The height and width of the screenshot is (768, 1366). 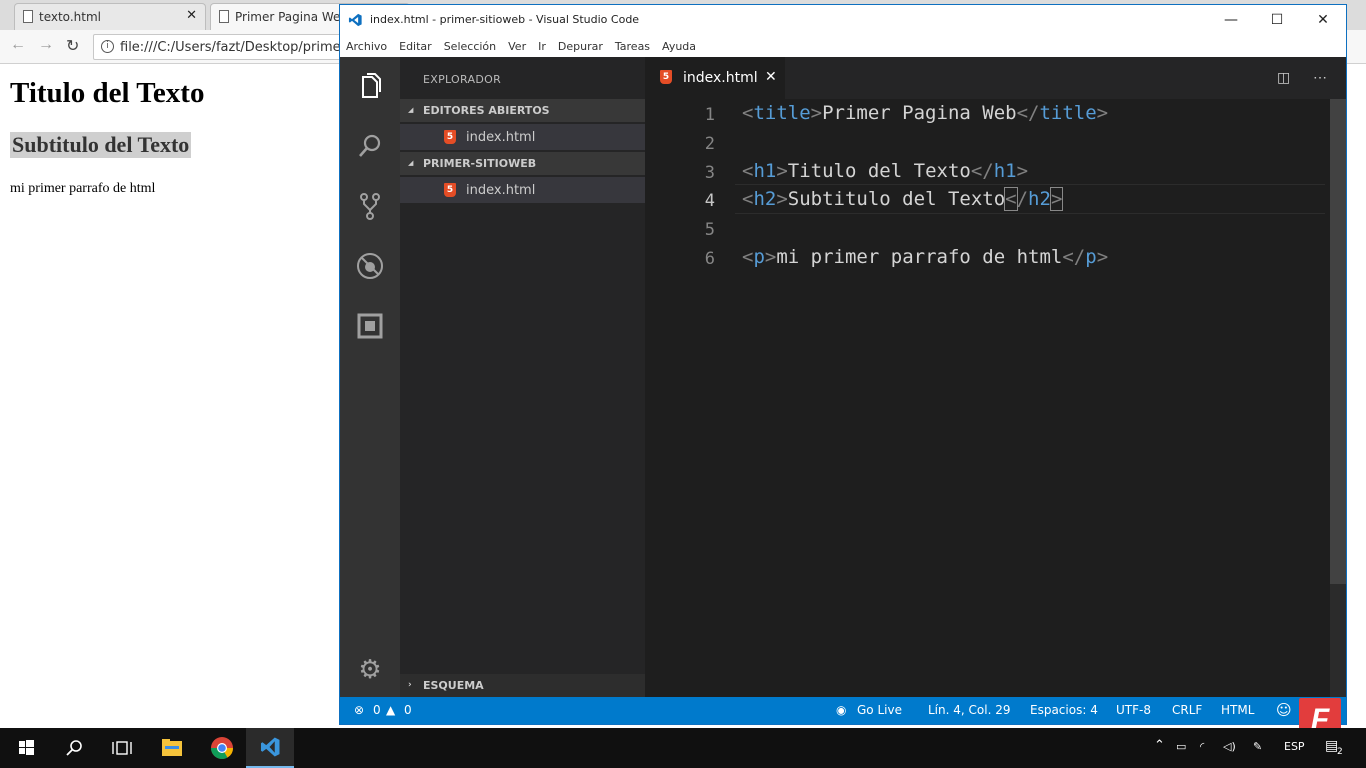 What do you see at coordinates (1005, 171) in the screenshot?
I see `tag-name: h1` at bounding box center [1005, 171].